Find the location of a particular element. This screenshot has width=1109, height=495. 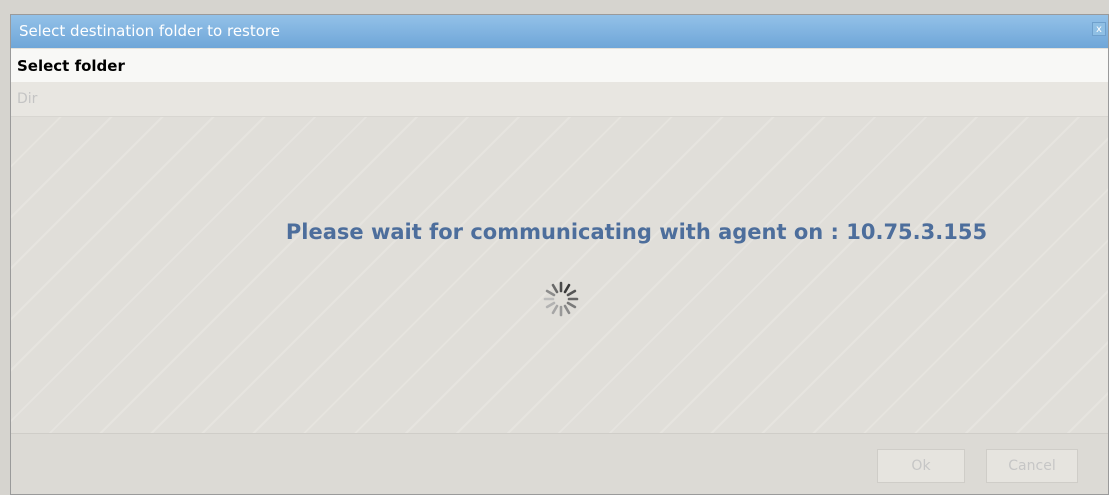

section-title: Select folder is located at coordinates (71, 66).